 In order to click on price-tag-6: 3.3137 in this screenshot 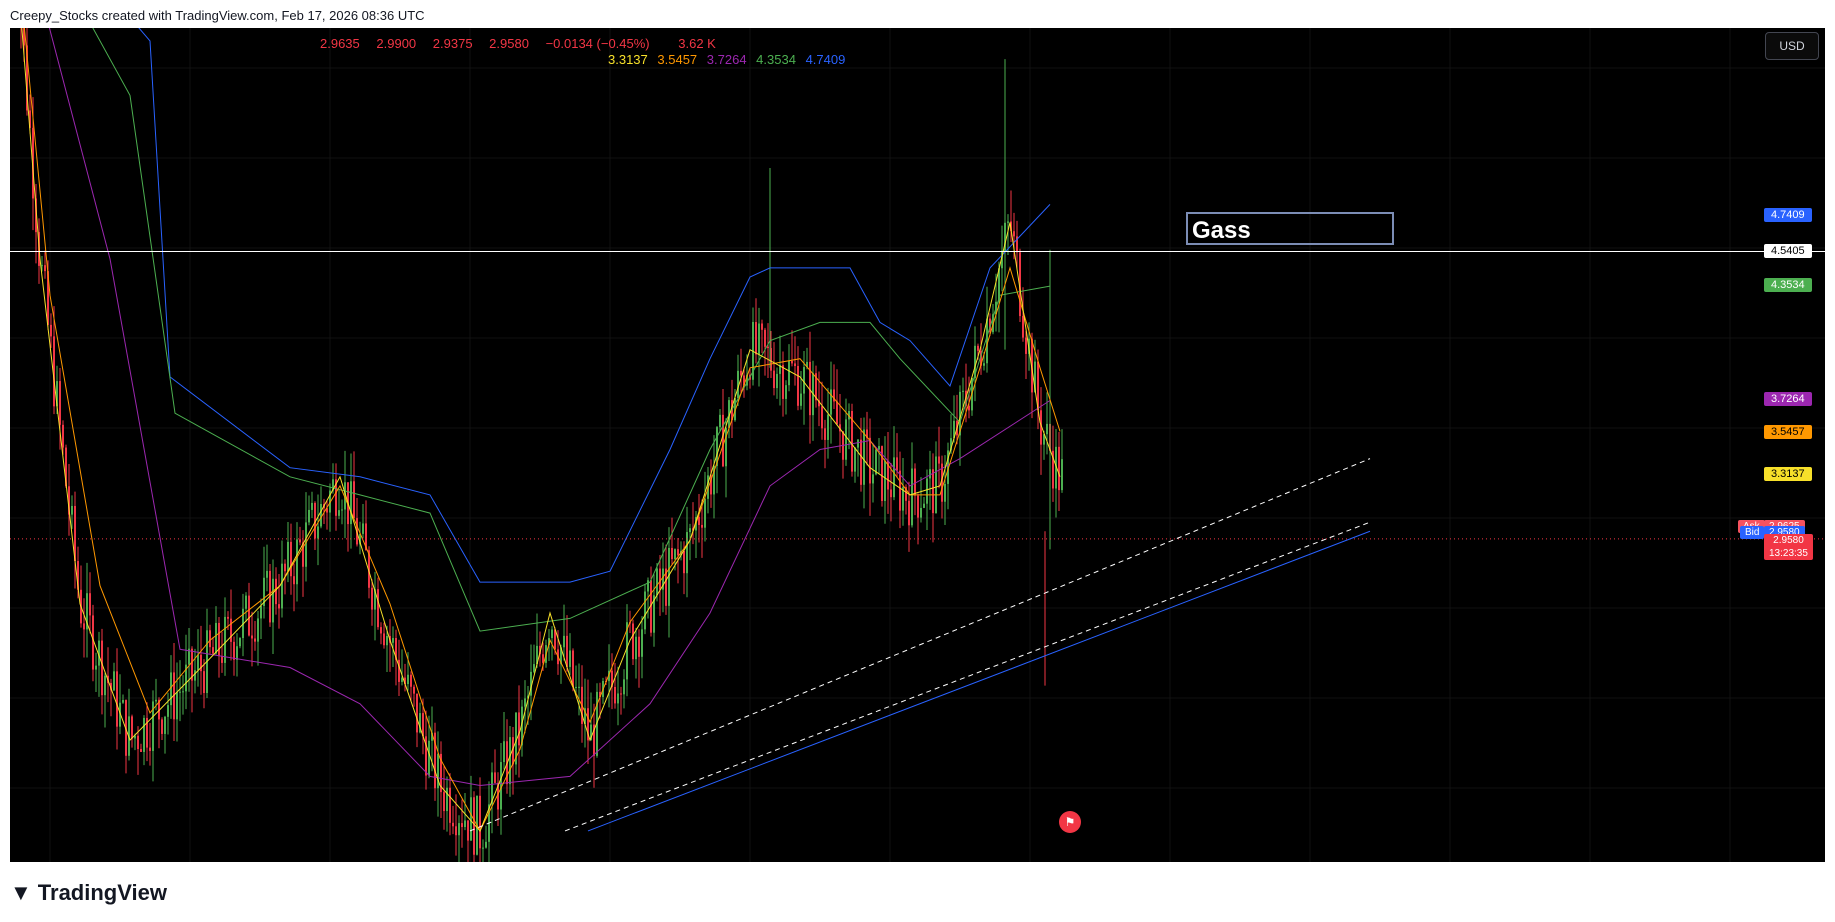, I will do `click(1788, 474)`.